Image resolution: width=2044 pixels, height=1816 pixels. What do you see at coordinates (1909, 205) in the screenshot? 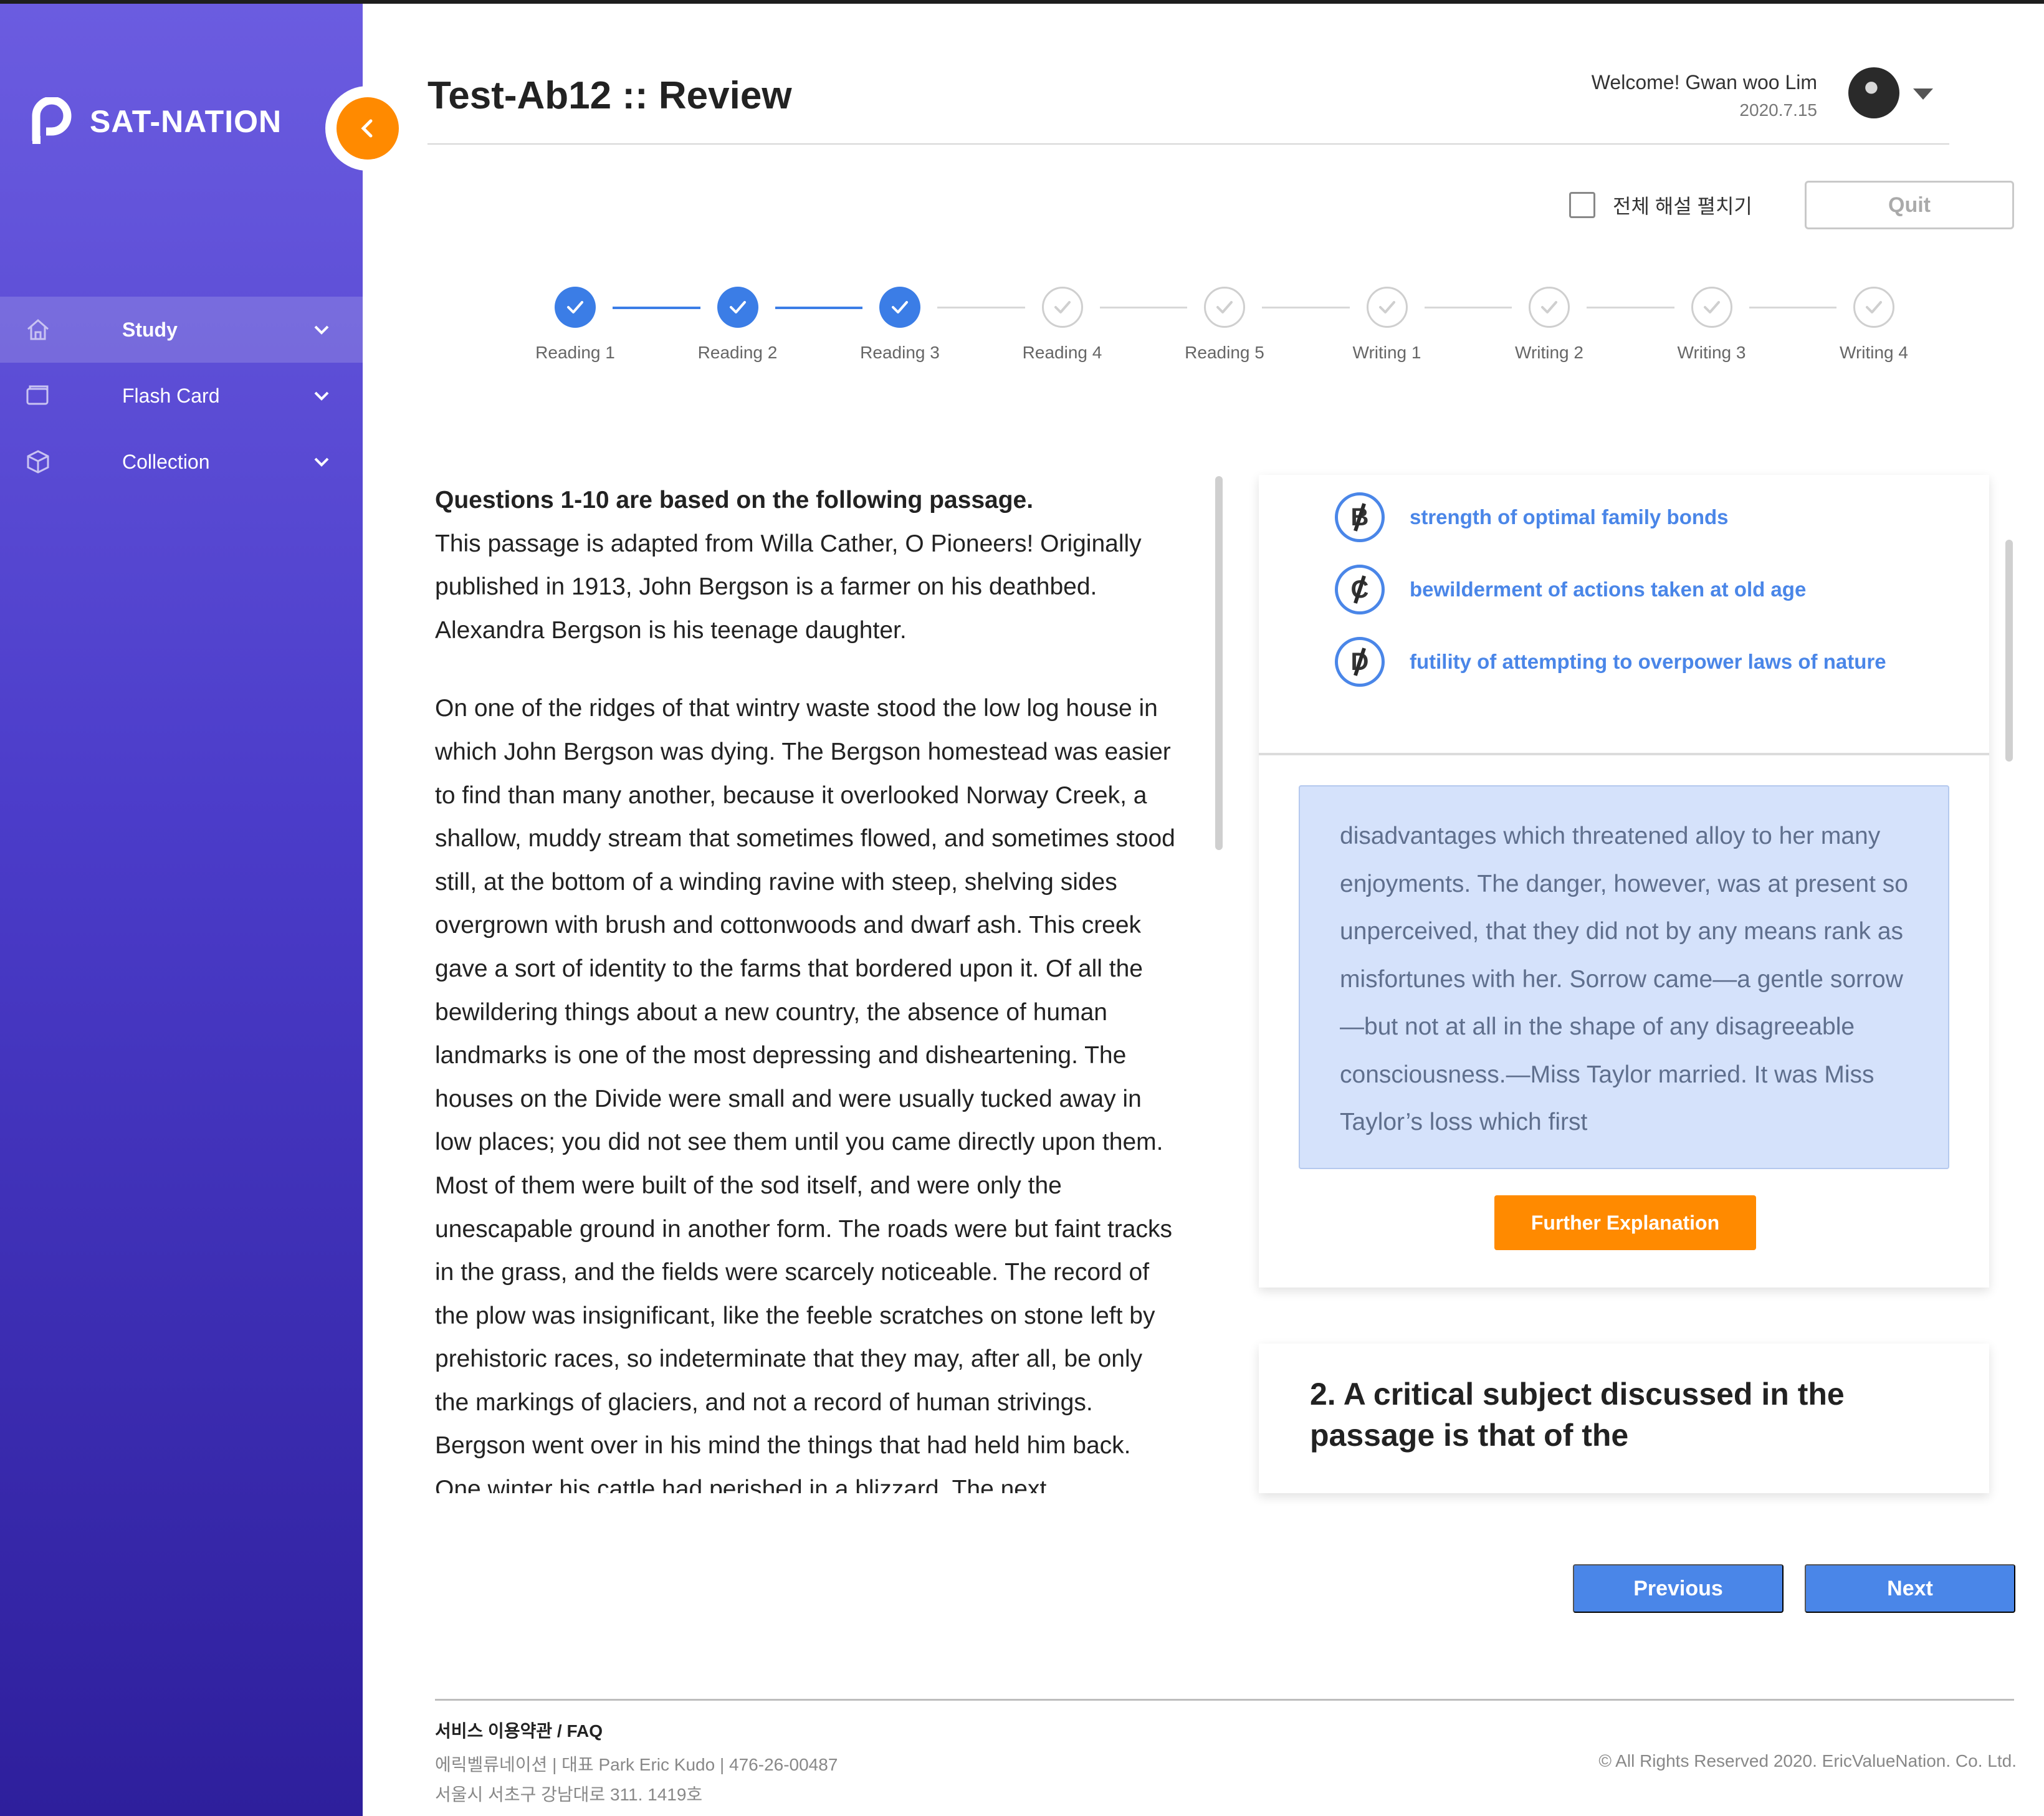
I see `quit-button: Quit` at bounding box center [1909, 205].